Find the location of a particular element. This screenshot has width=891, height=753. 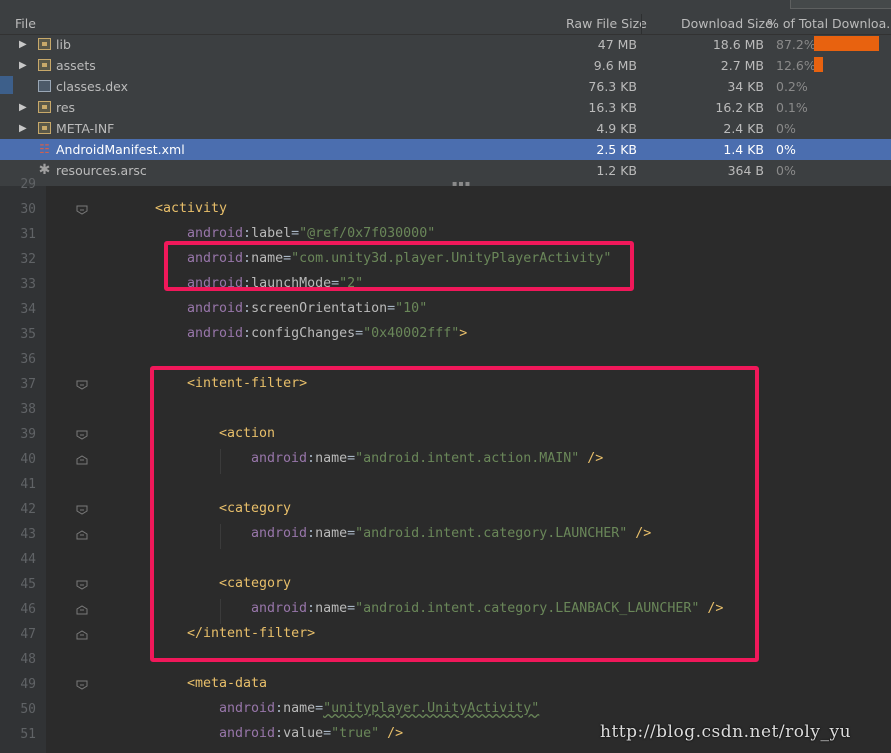

code-line: android:value="true" /> is located at coordinates (311, 733).